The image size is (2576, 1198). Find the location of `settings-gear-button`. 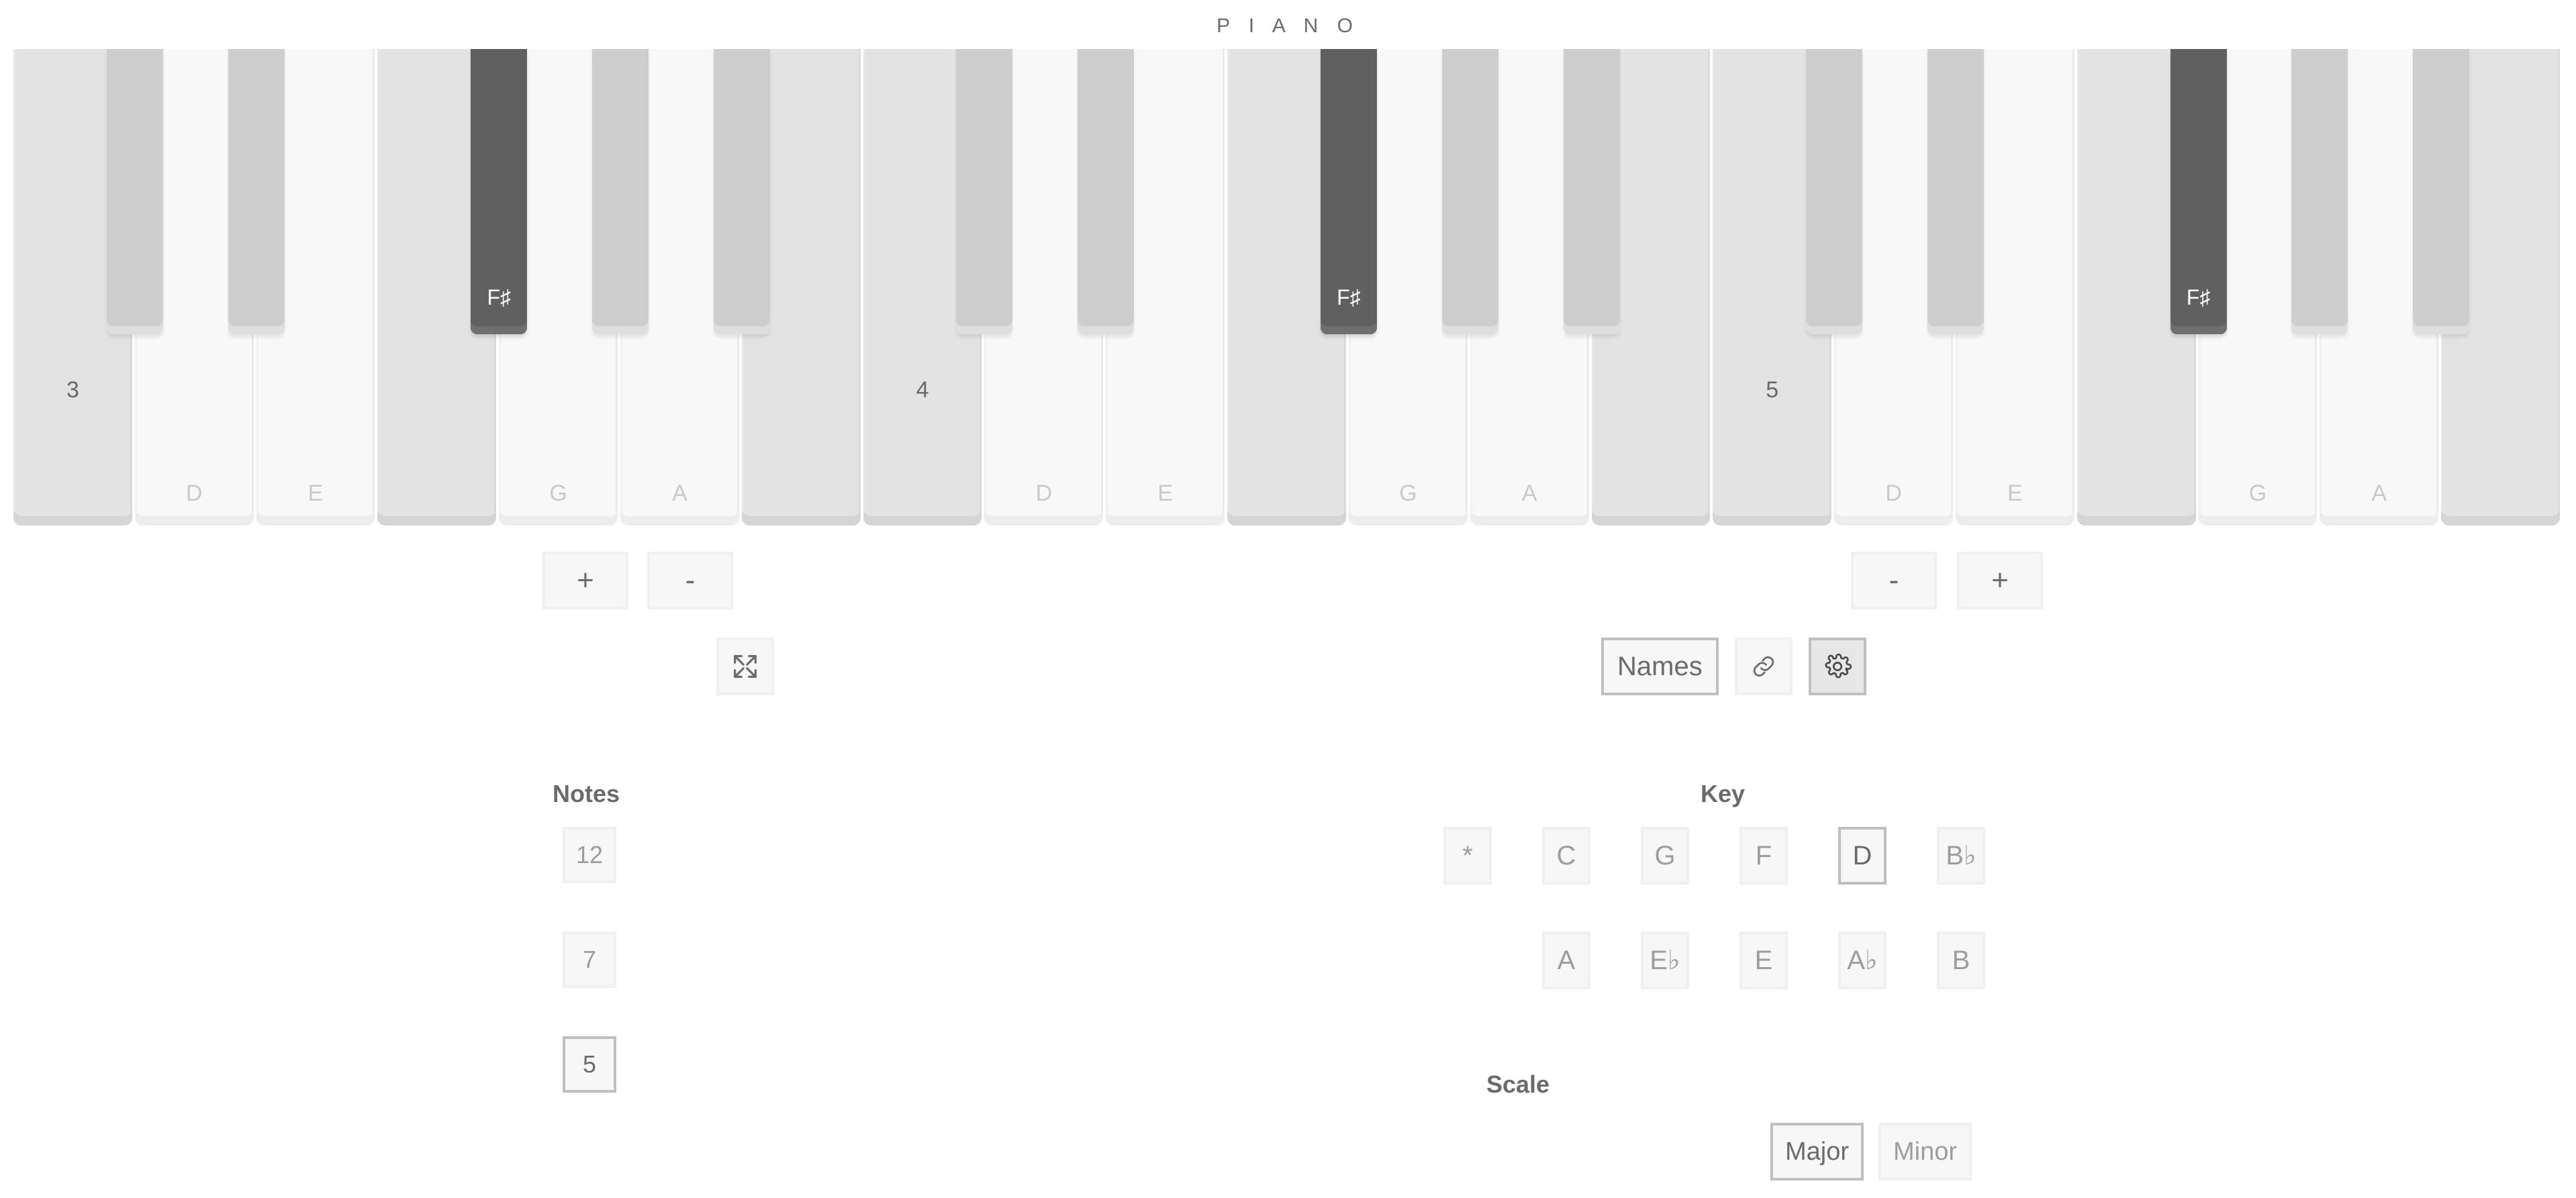

settings-gear-button is located at coordinates (1837, 666).